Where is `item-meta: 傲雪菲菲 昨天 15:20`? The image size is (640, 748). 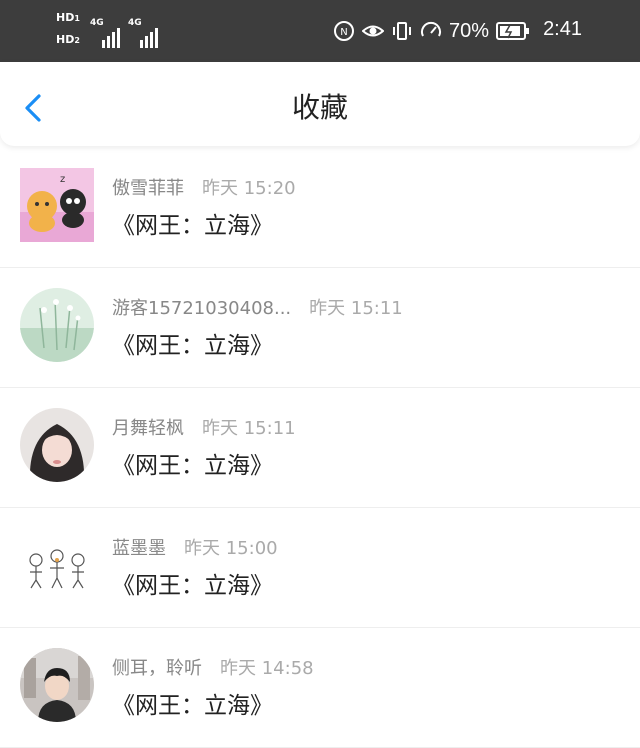
item-meta: 傲雪菲菲 昨天 15:20 is located at coordinates (204, 187).